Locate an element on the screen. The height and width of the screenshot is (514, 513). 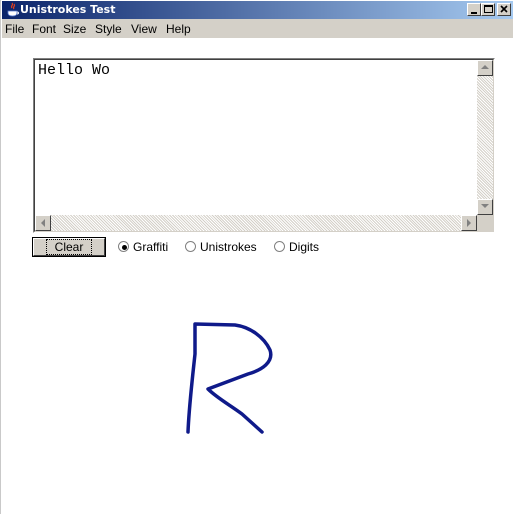
clear-button: Clear is located at coordinates (69, 247).